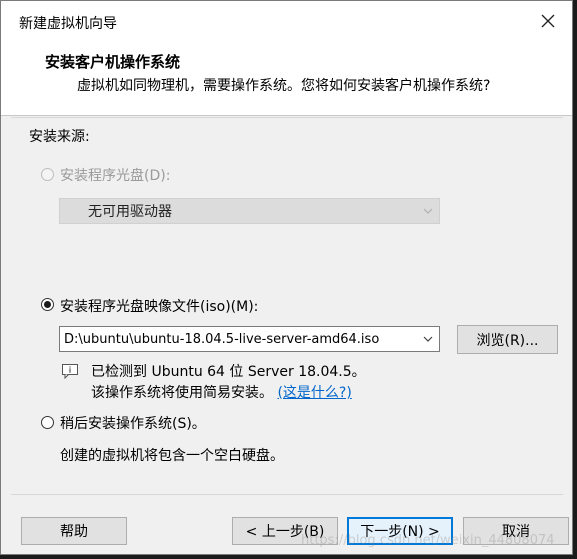  What do you see at coordinates (47, 422) in the screenshot?
I see `install-later-radio` at bounding box center [47, 422].